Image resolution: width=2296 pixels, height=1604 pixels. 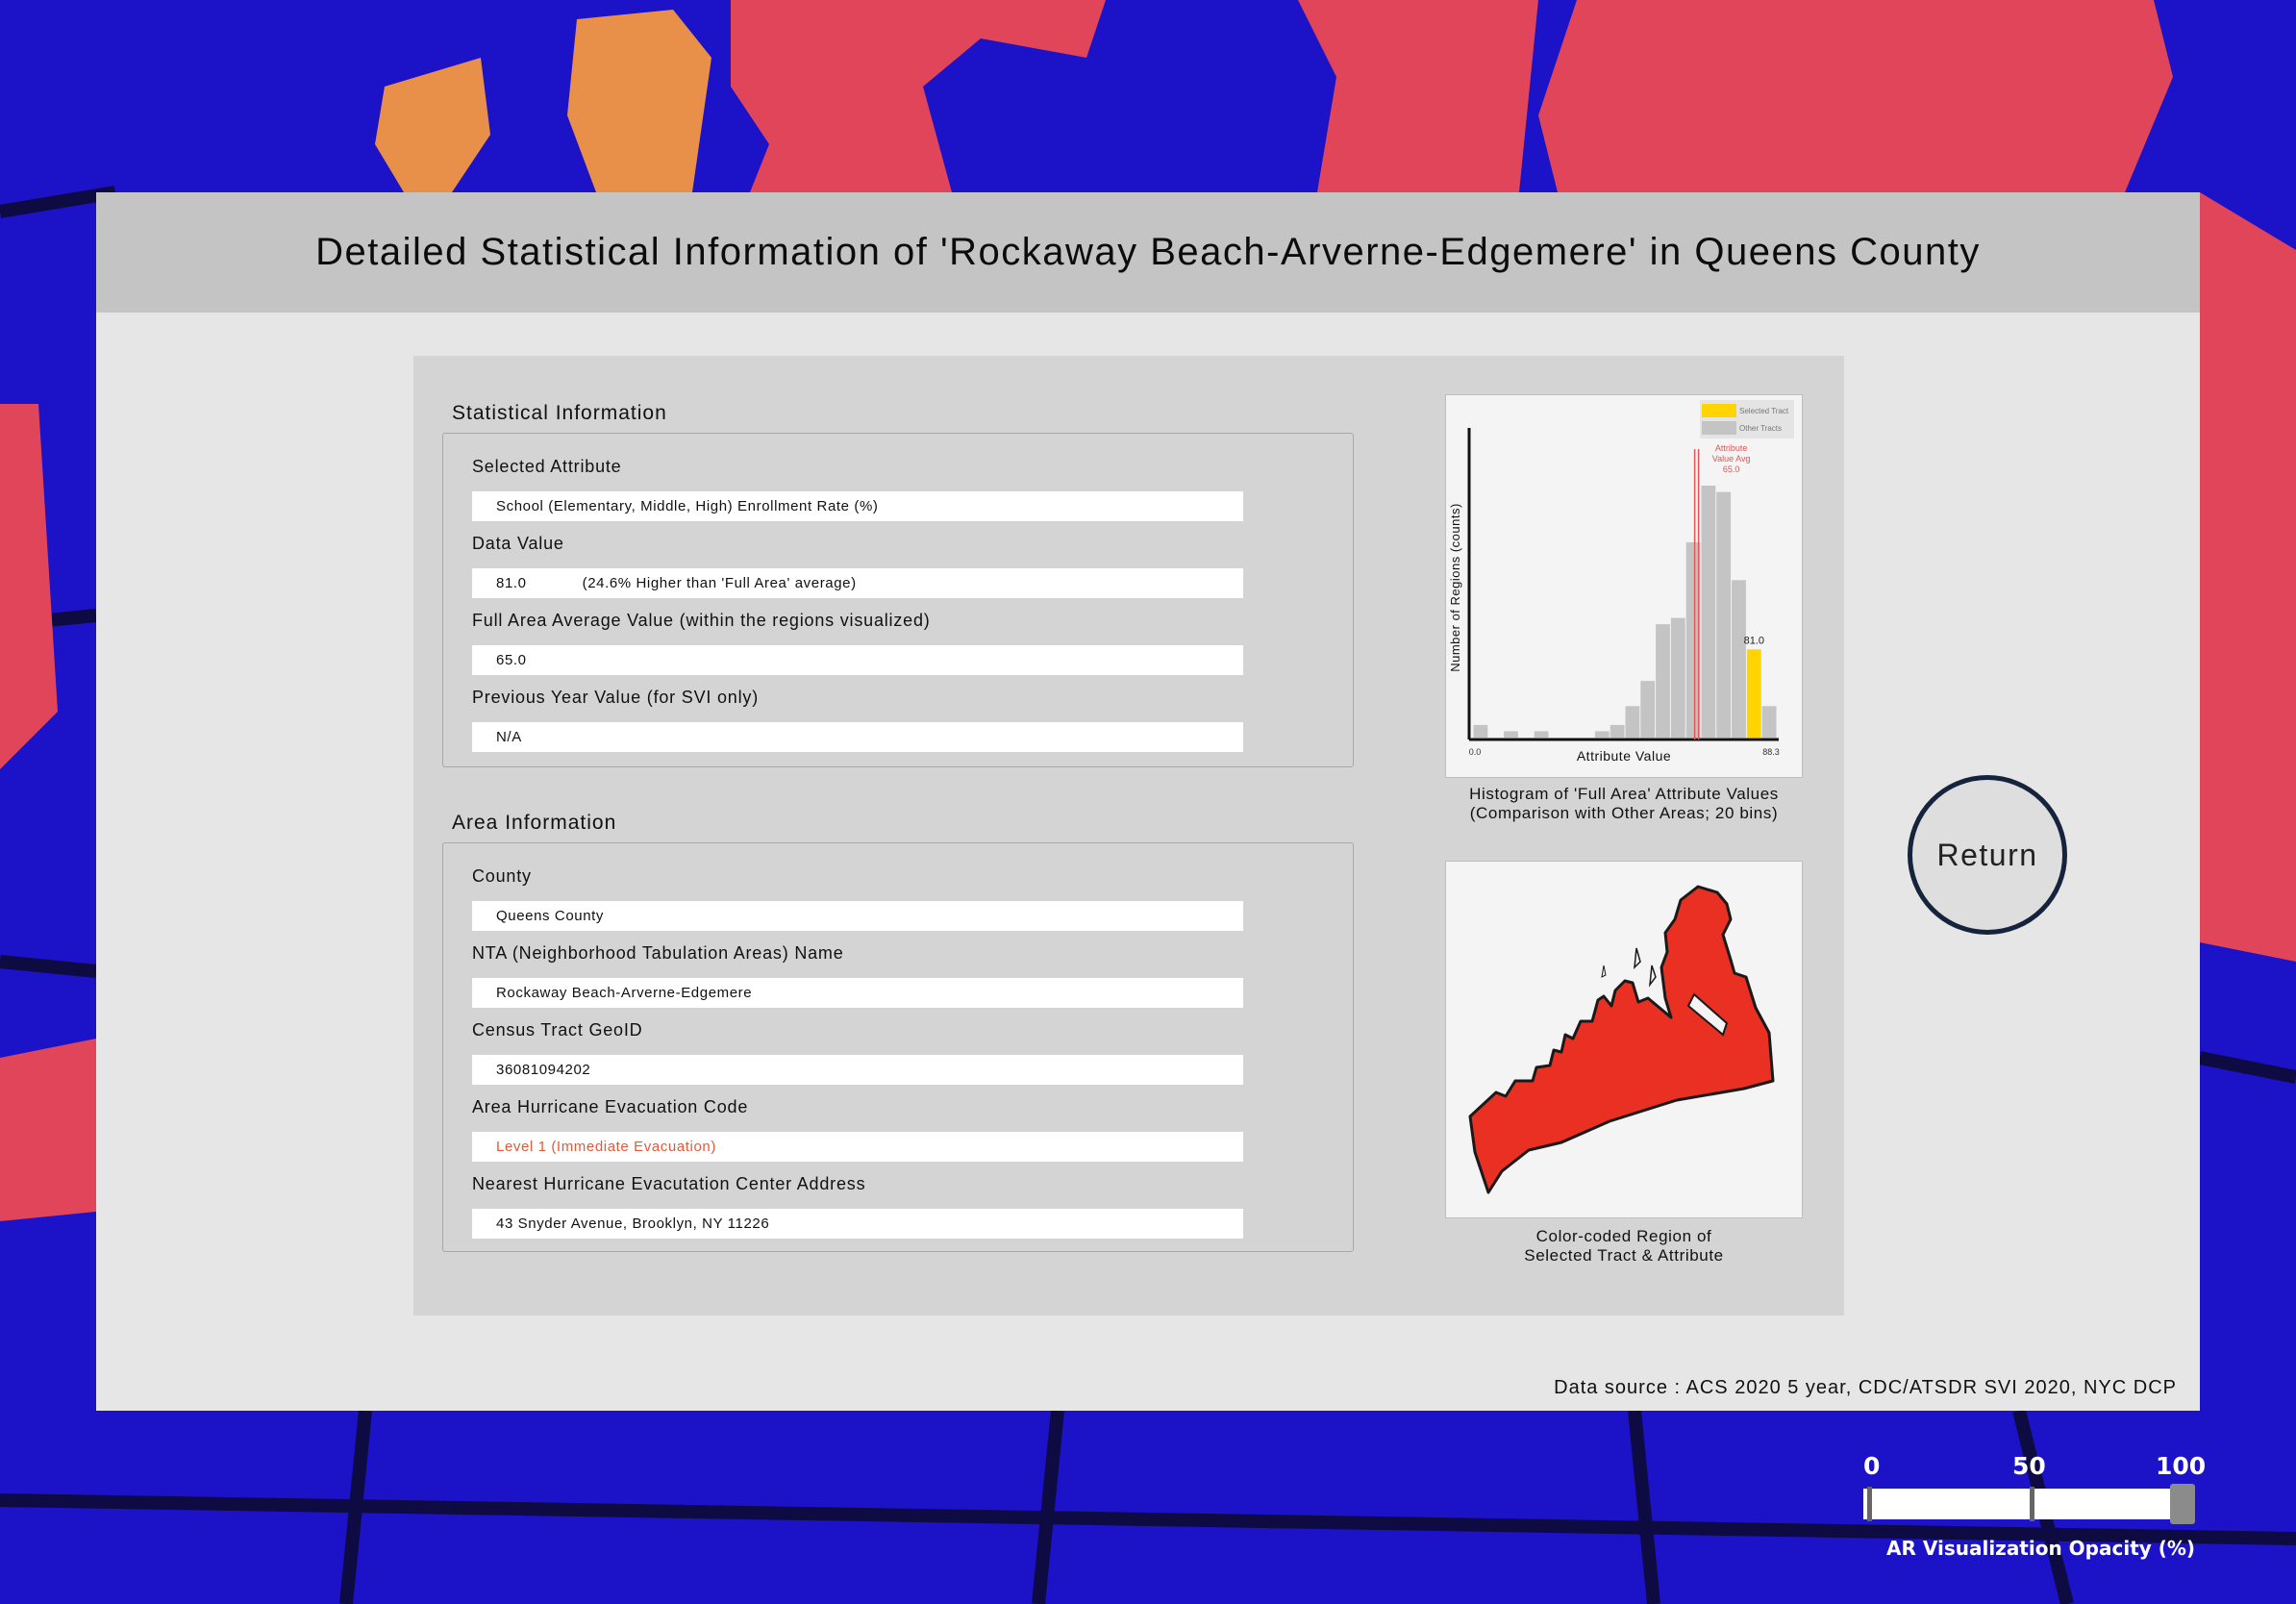 What do you see at coordinates (624, 993) in the screenshot?
I see `nta-name-value: Rockaway Beach-Arverne-Edgemere` at bounding box center [624, 993].